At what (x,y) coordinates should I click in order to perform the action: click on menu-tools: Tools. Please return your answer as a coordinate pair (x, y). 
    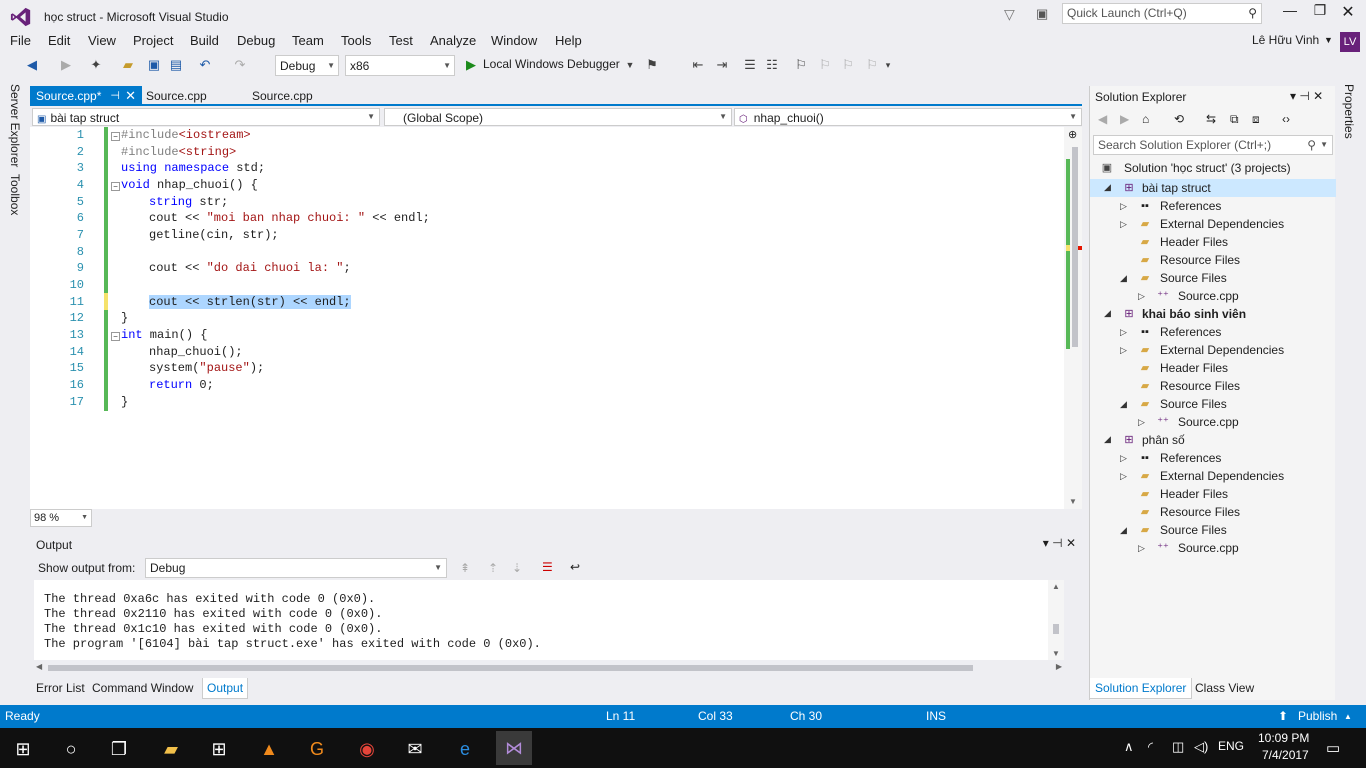
    Looking at the image, I should click on (356, 40).